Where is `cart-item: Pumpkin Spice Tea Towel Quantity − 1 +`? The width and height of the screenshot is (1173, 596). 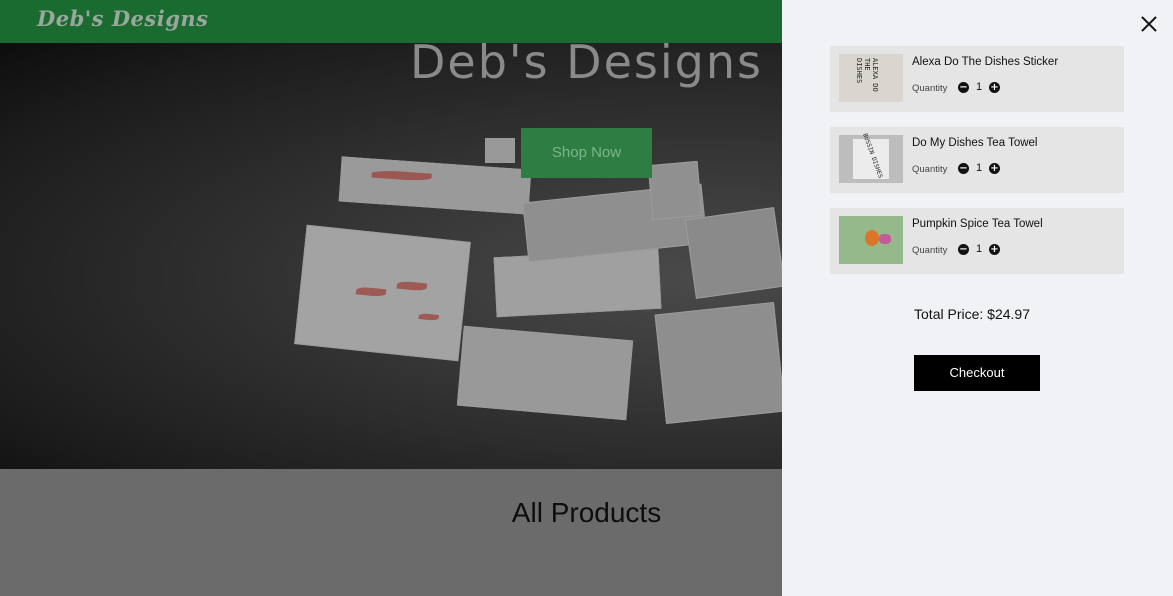 cart-item: Pumpkin Spice Tea Towel Quantity − 1 + is located at coordinates (977, 241).